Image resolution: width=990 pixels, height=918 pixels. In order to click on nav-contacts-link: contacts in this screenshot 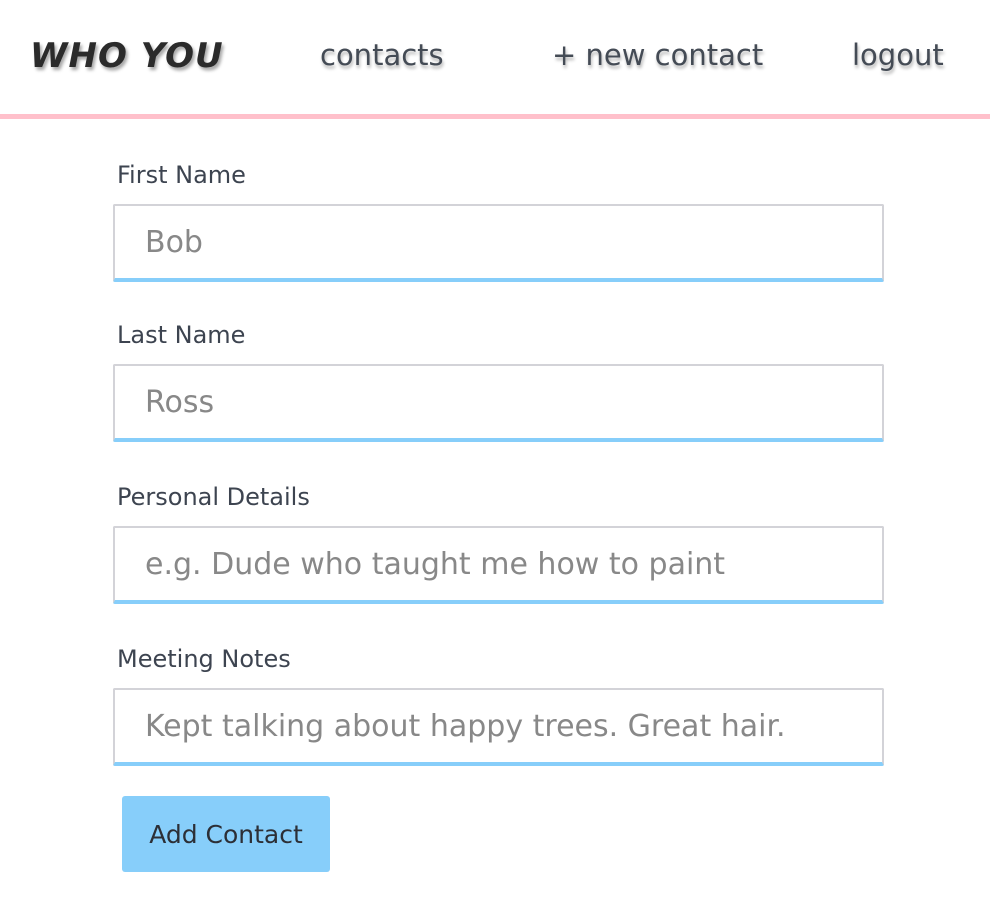, I will do `click(382, 55)`.